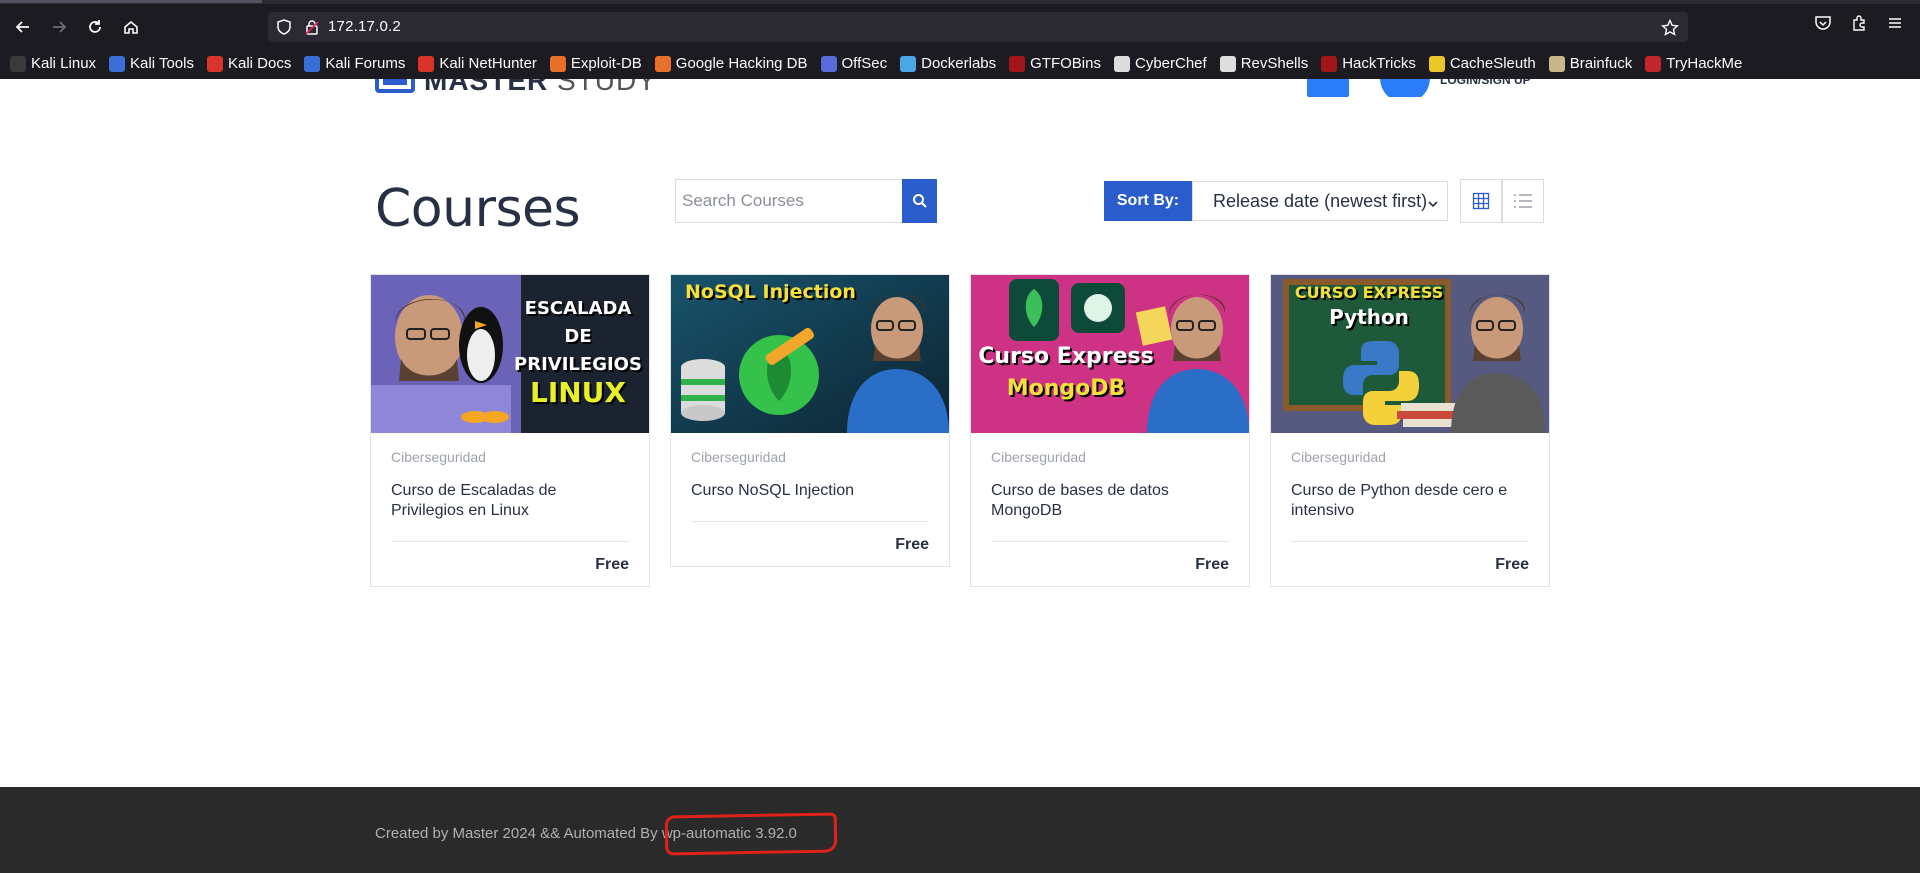  Describe the element at coordinates (1227, 63) in the screenshot. I see `skull-icon` at that location.